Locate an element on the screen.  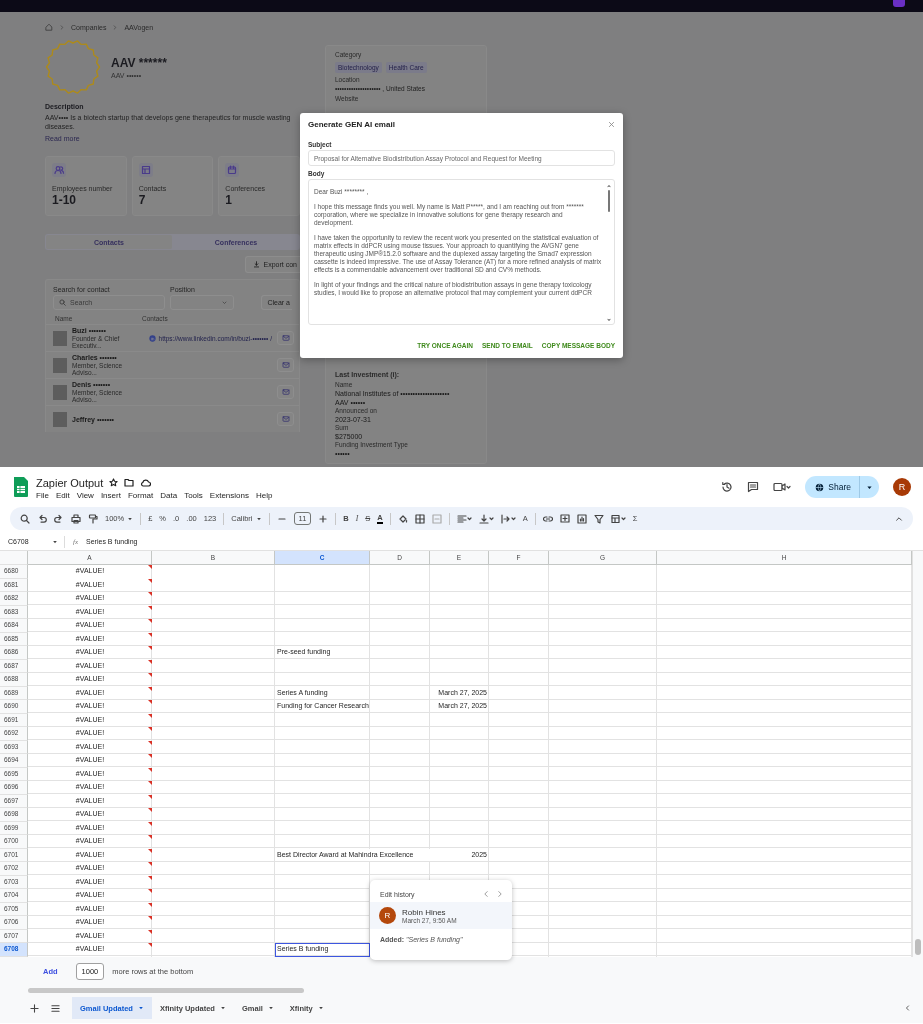
history-icon is located at coordinates (727, 487).